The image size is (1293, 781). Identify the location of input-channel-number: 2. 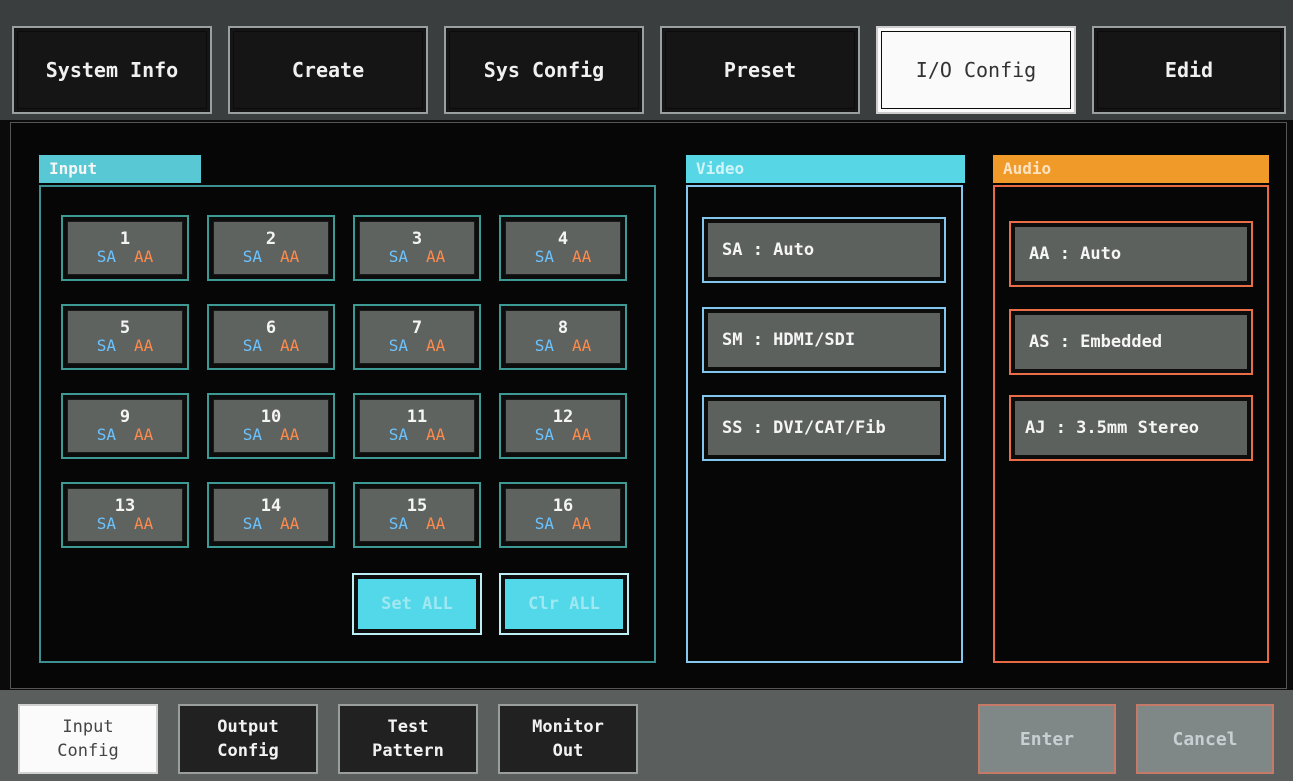
(271, 239).